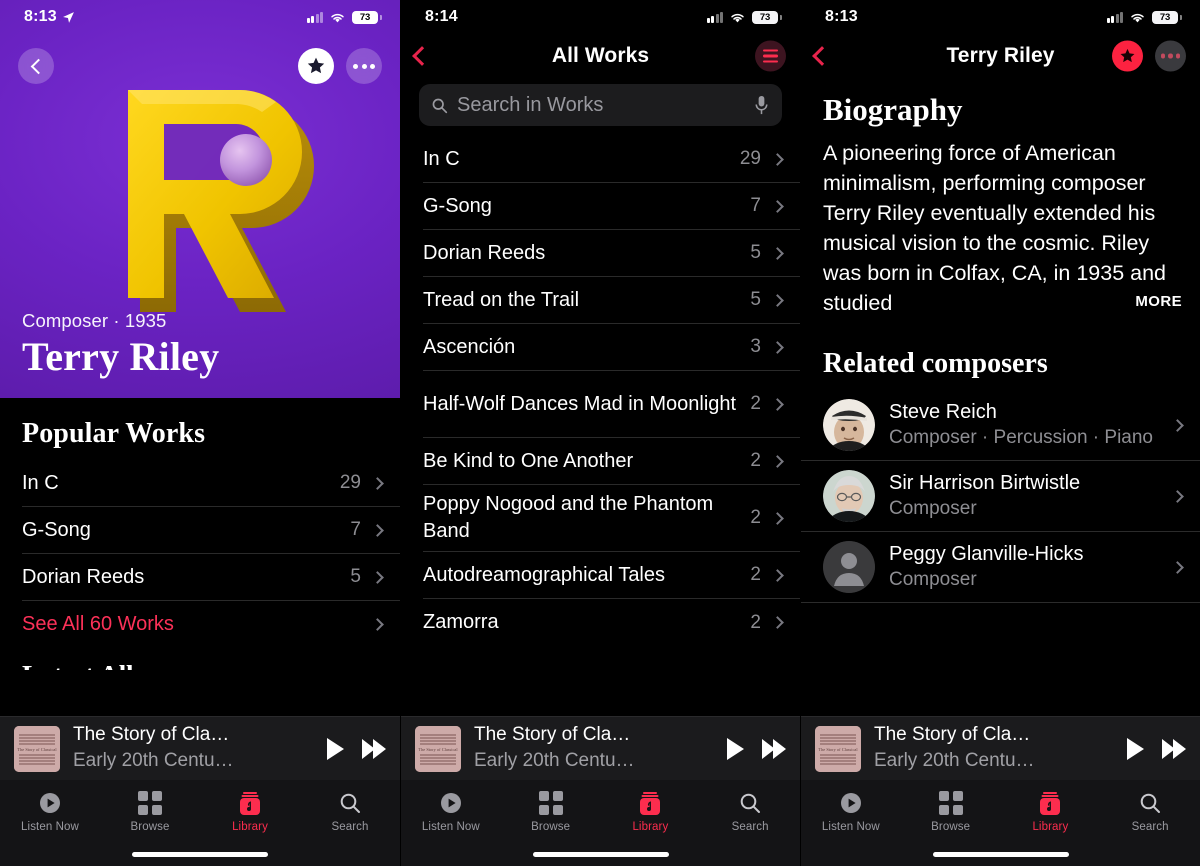  I want to click on filter-button, so click(770, 56).